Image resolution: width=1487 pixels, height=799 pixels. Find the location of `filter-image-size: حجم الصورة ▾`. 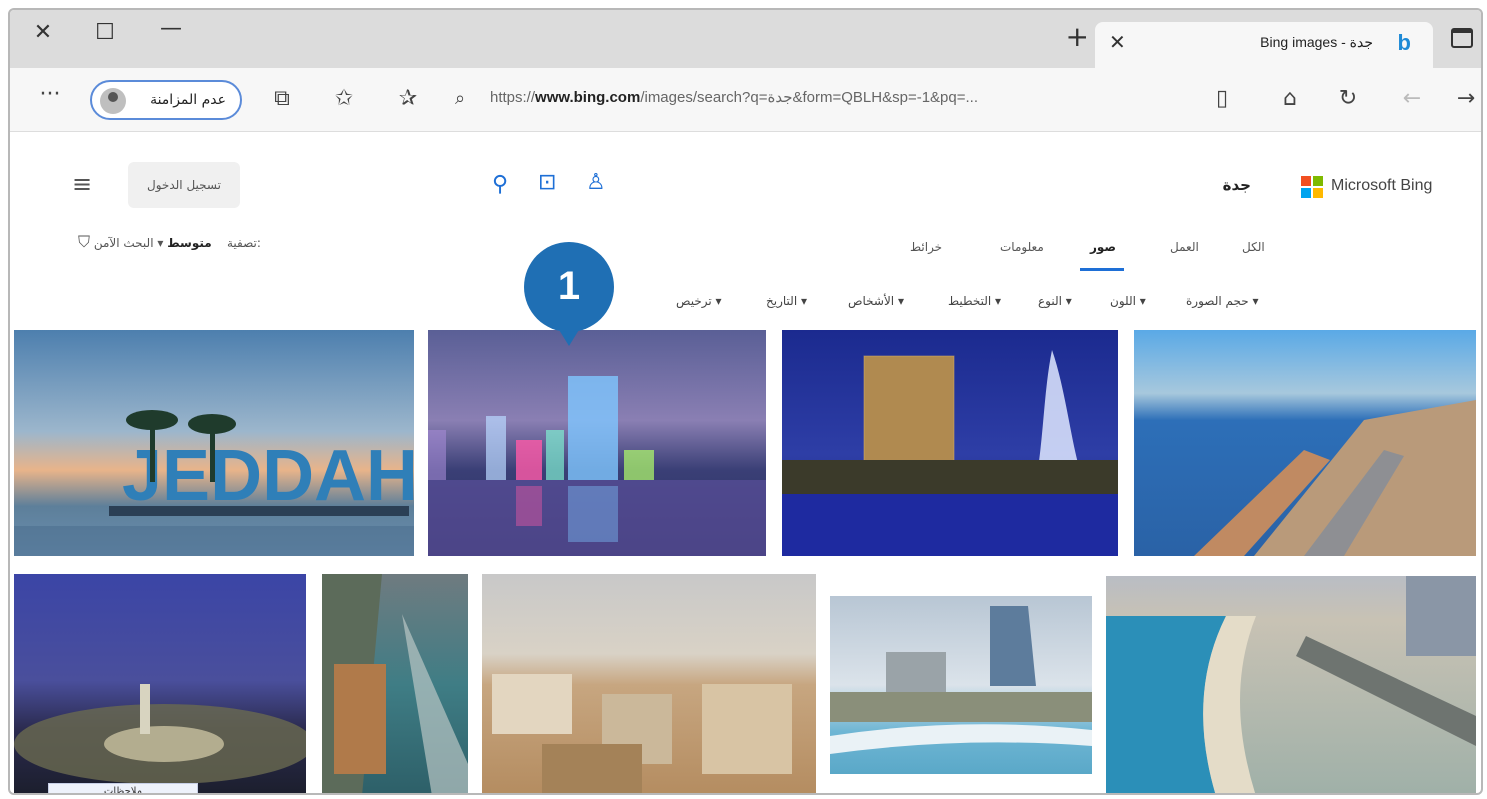

filter-image-size: حجم الصورة ▾ is located at coordinates (1222, 301).